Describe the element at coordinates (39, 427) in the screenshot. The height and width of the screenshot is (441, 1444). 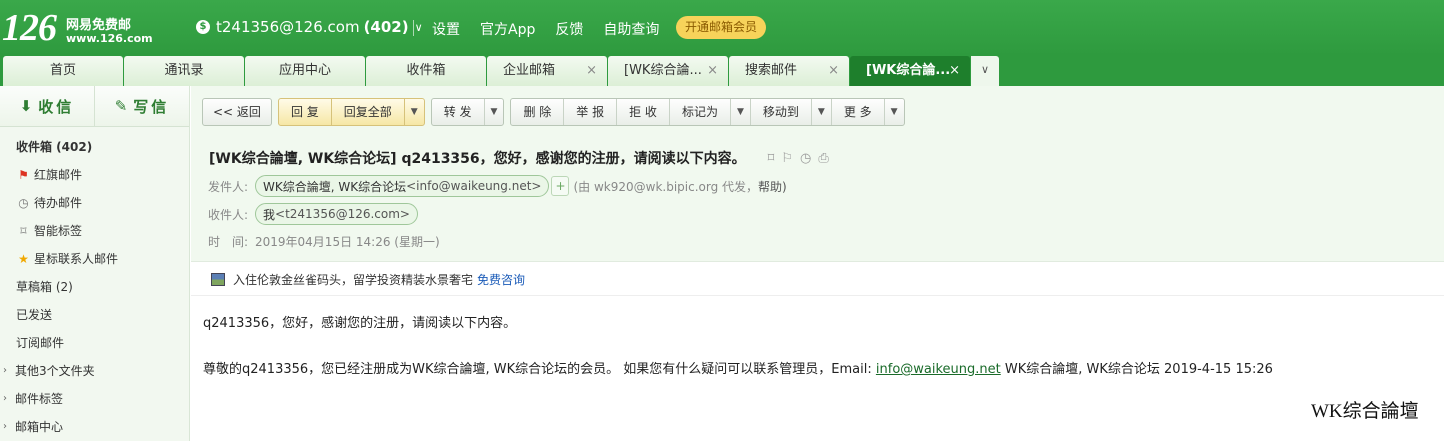
I see `sidebar-item-label: 邮箱中心` at that location.